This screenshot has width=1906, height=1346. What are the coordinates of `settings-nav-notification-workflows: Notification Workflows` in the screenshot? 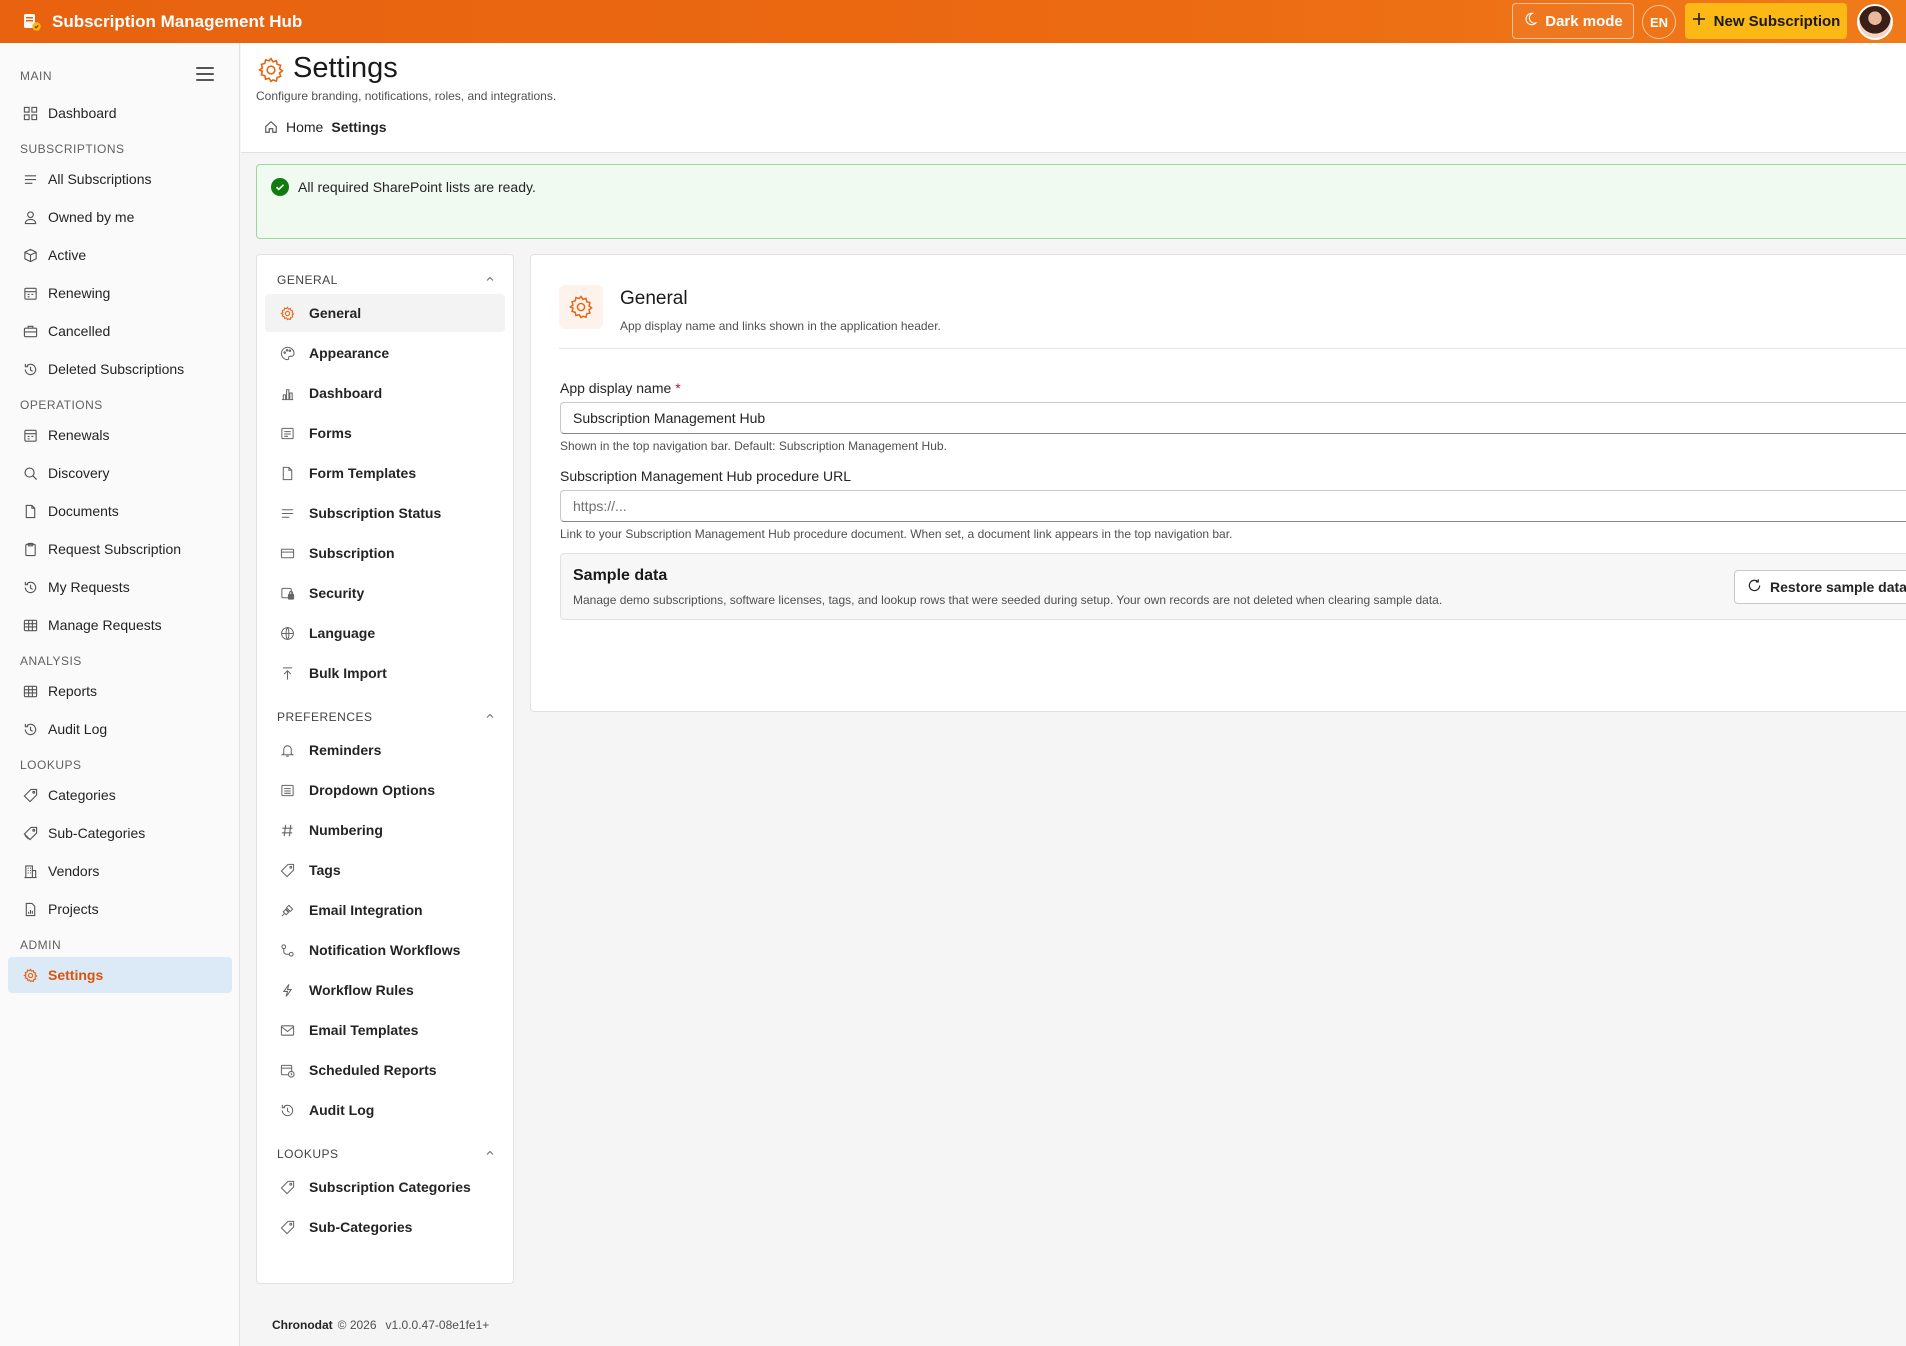 It's located at (385, 950).